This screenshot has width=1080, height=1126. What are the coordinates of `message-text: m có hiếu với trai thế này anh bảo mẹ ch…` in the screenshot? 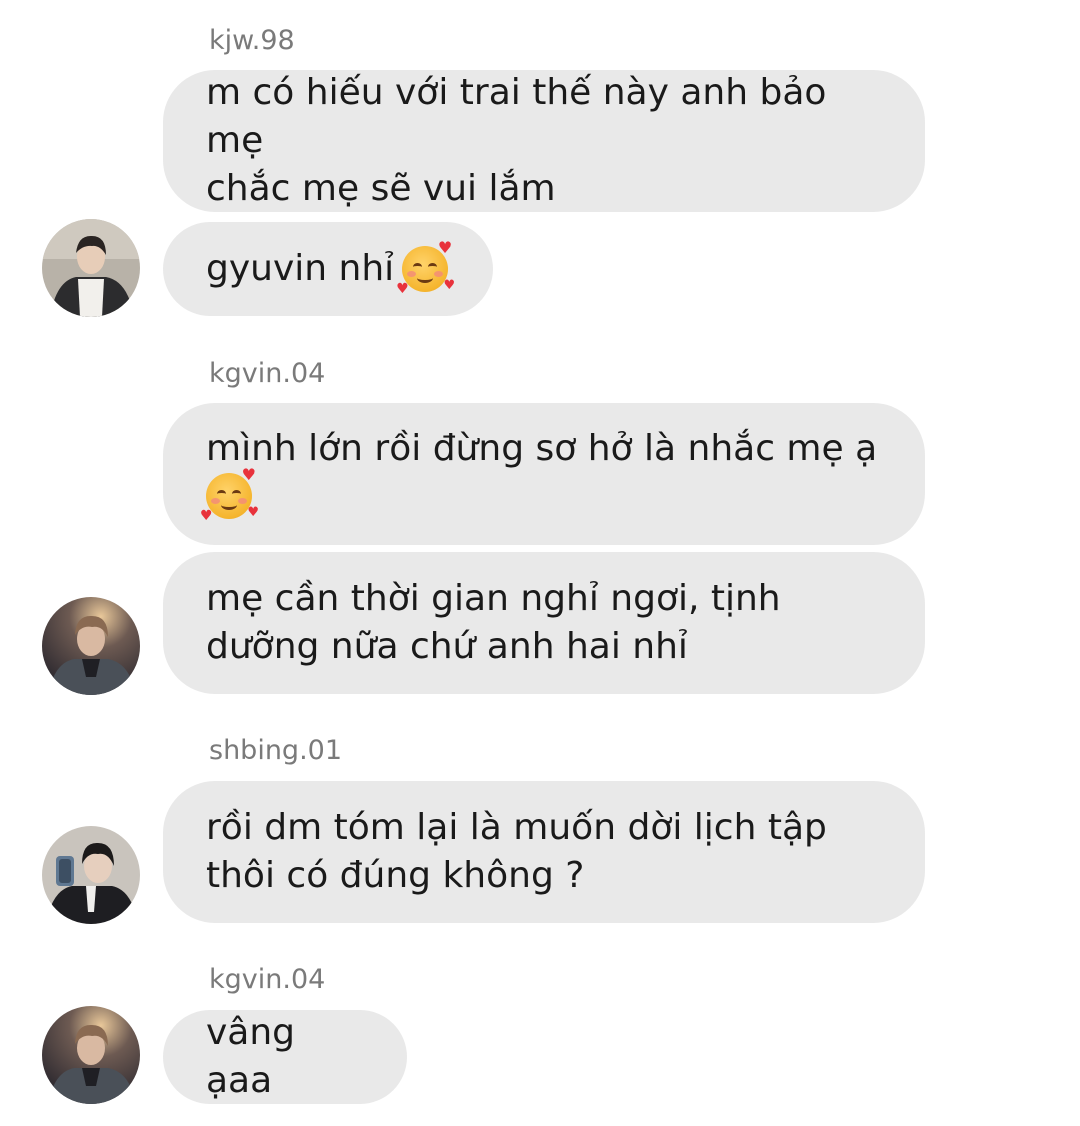 It's located at (516, 140).